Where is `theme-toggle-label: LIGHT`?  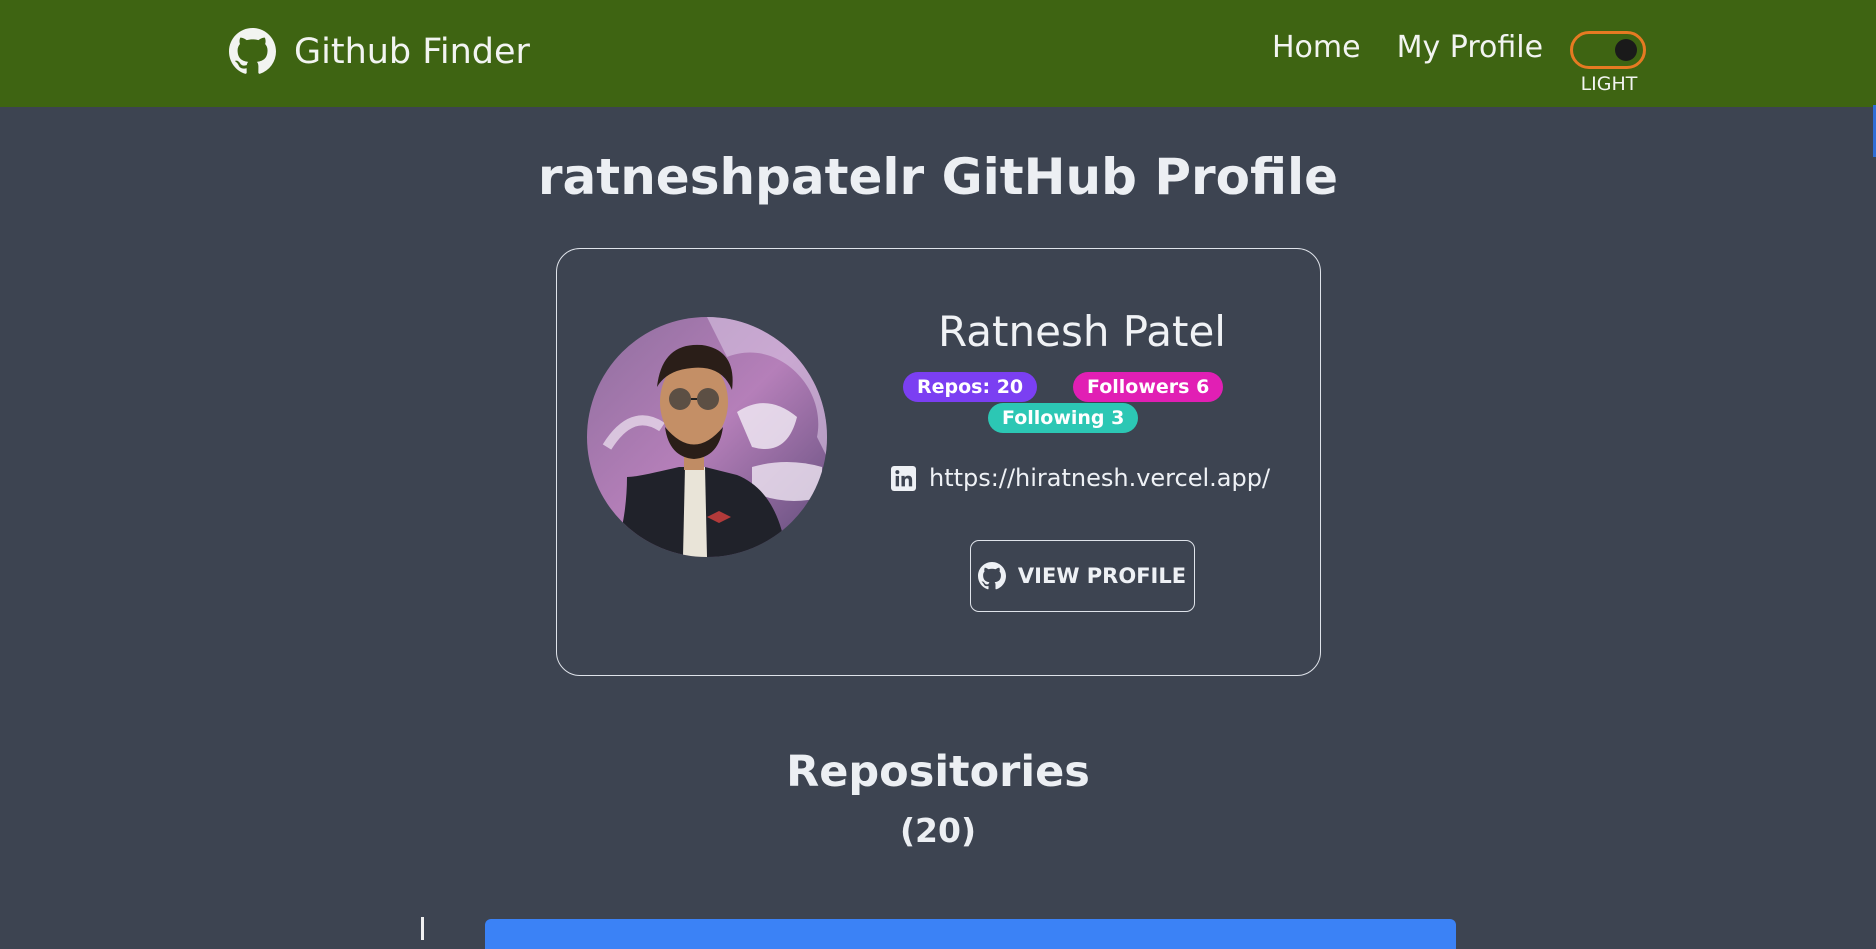
theme-toggle-label: LIGHT is located at coordinates (1609, 84).